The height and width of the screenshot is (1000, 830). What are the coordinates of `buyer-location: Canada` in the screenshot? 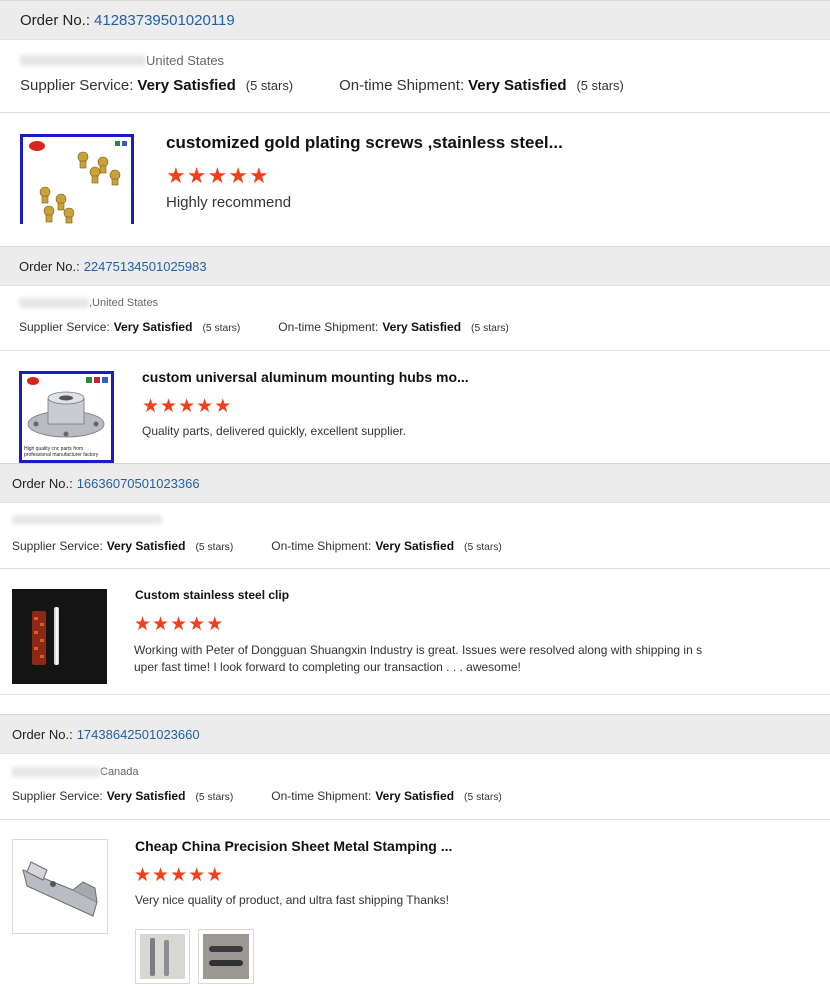 It's located at (119, 772).